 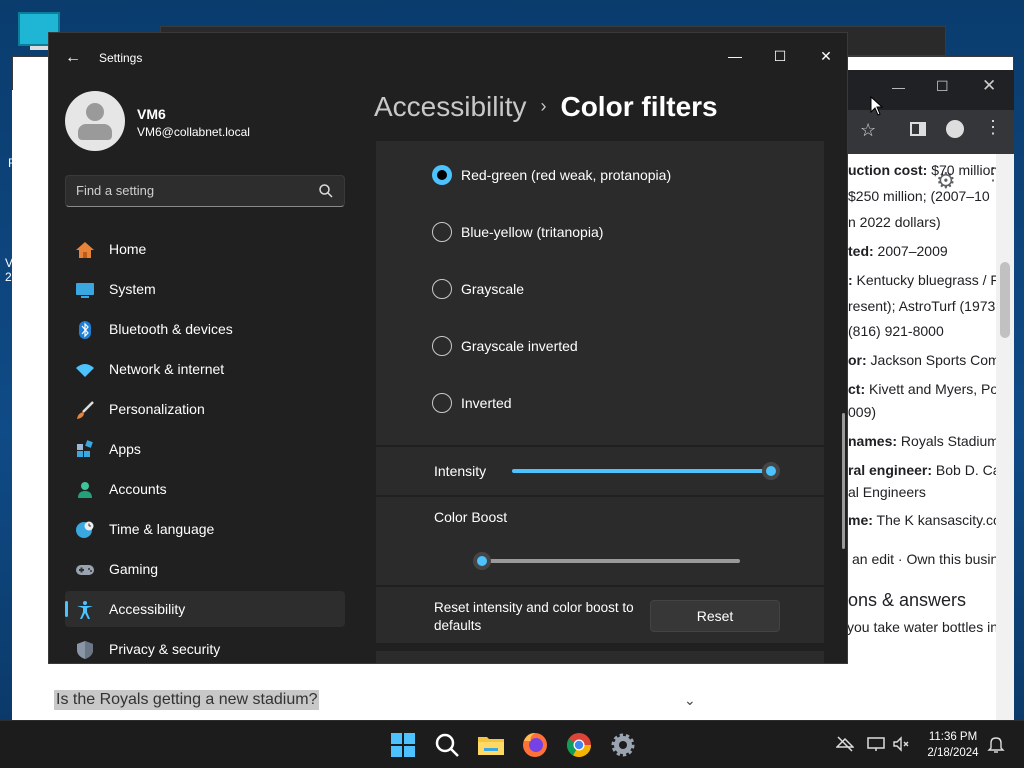 I want to click on minimize-button: —, so click(x=735, y=56).